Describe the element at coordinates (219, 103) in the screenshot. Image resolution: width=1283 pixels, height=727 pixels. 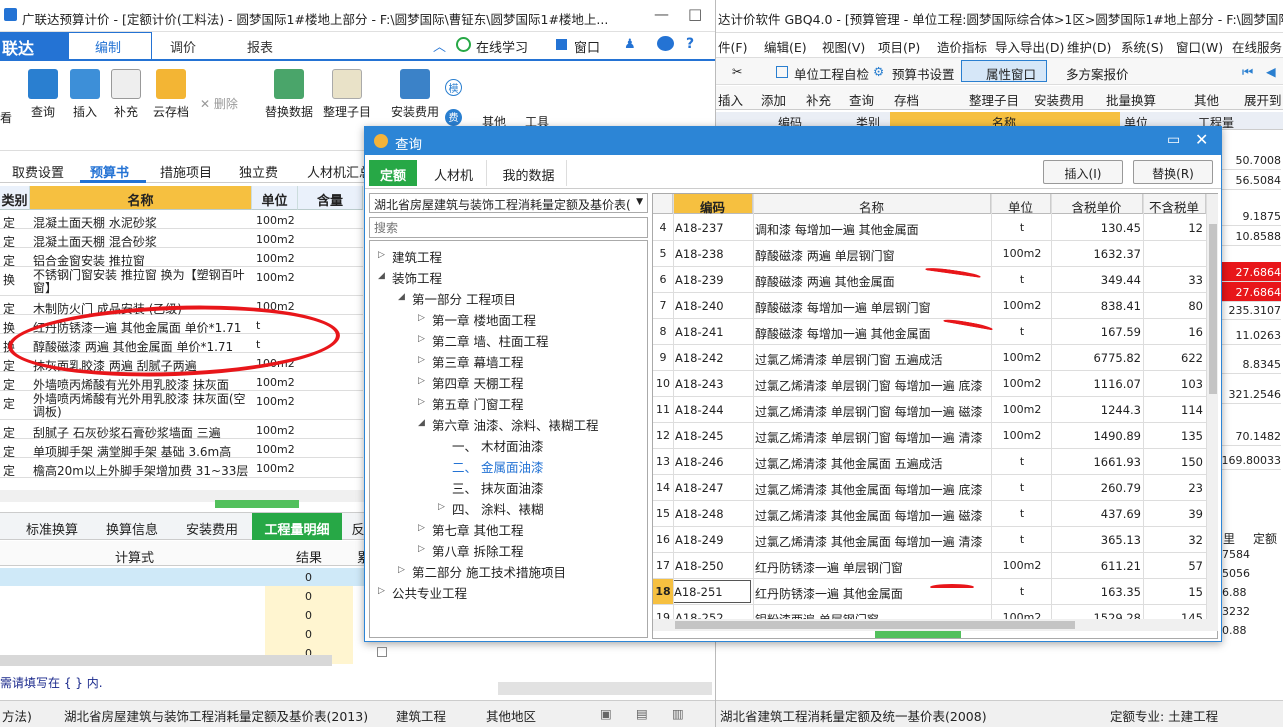
I see `delete-button: ✕ 删除` at that location.